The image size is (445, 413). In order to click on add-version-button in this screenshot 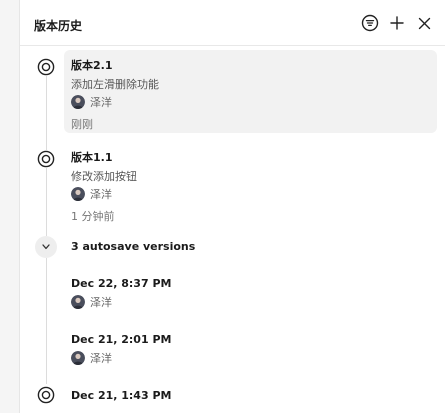, I will do `click(397, 23)`.